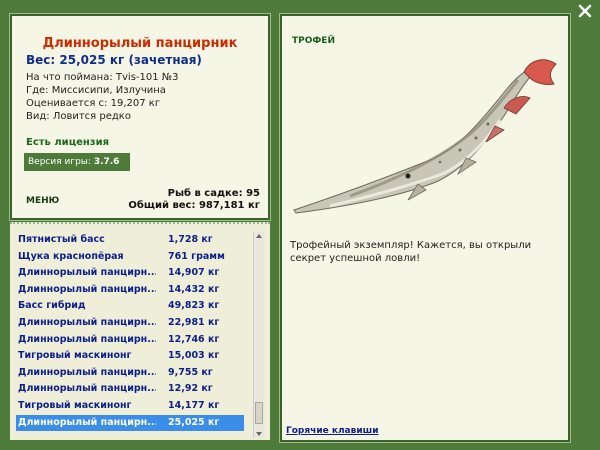 The height and width of the screenshot is (450, 600). I want to click on fish-bait: На что поймана: Tvis-101 №3, so click(102, 77).